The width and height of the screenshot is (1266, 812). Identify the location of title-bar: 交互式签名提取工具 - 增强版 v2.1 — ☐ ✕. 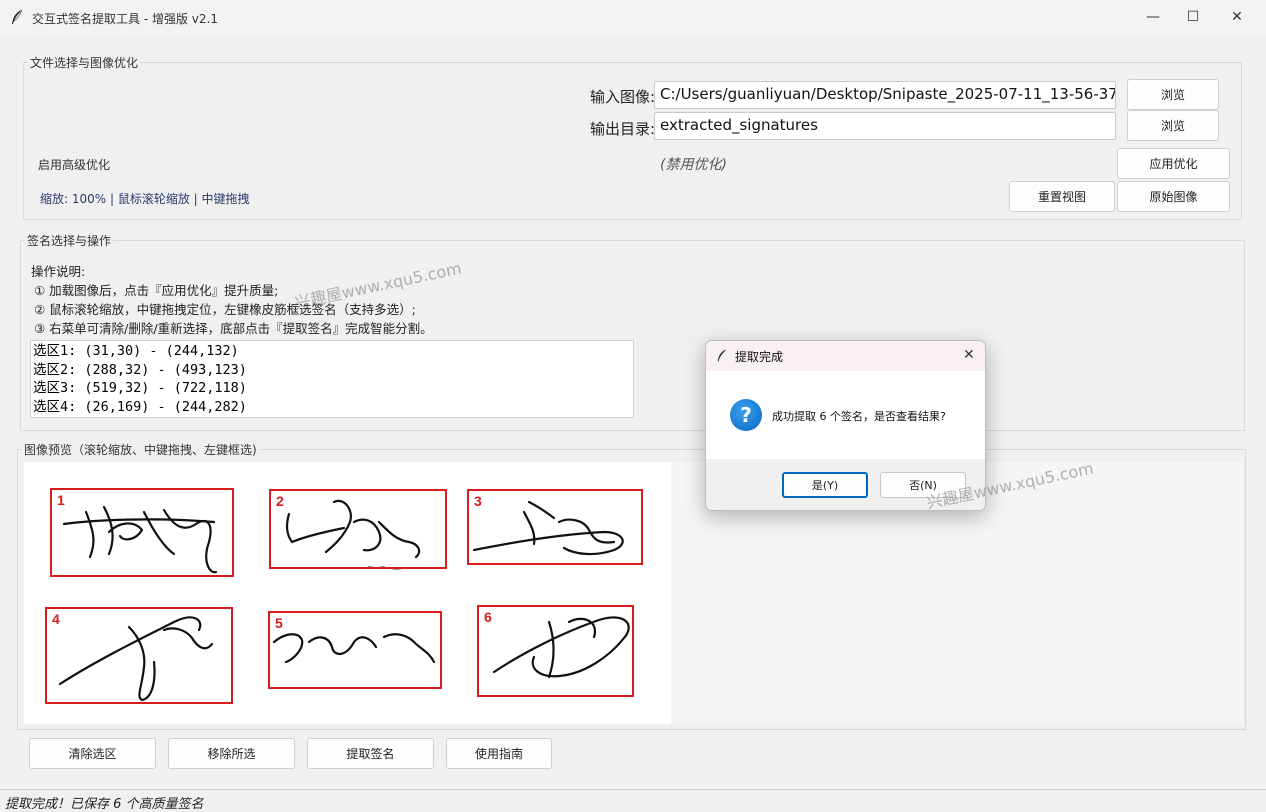
(633, 17).